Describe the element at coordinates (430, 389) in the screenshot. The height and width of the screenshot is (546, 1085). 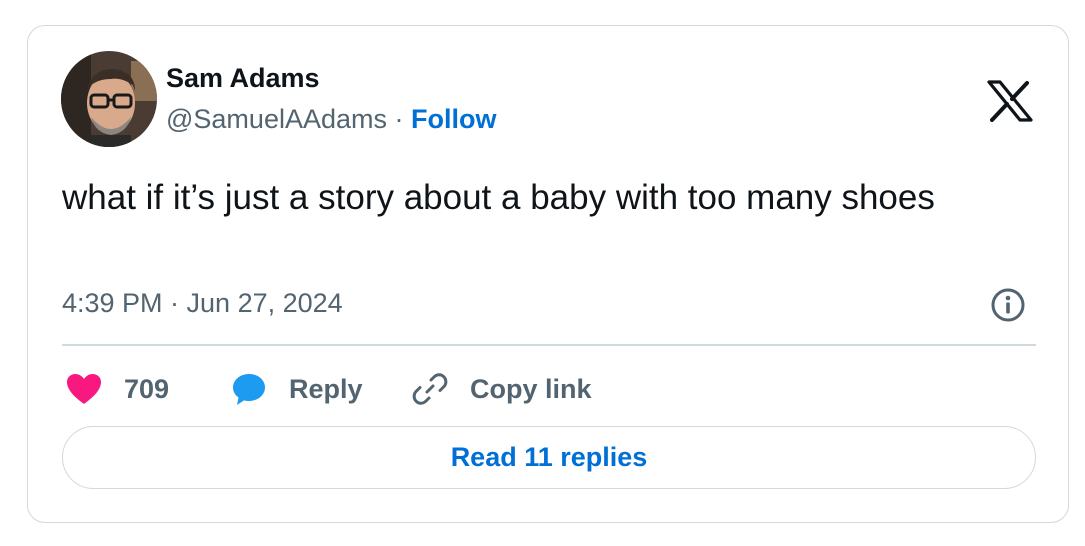
I see `link-icon` at that location.